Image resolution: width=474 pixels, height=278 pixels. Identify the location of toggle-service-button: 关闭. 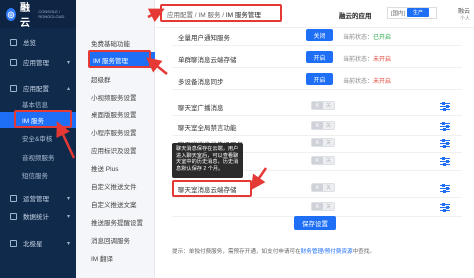
(319, 35).